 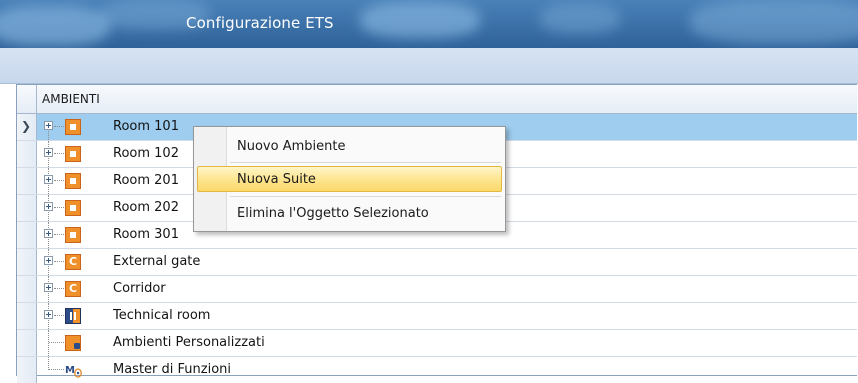 What do you see at coordinates (437, 262) in the screenshot?
I see `tree-row-external-gate: C External gate` at bounding box center [437, 262].